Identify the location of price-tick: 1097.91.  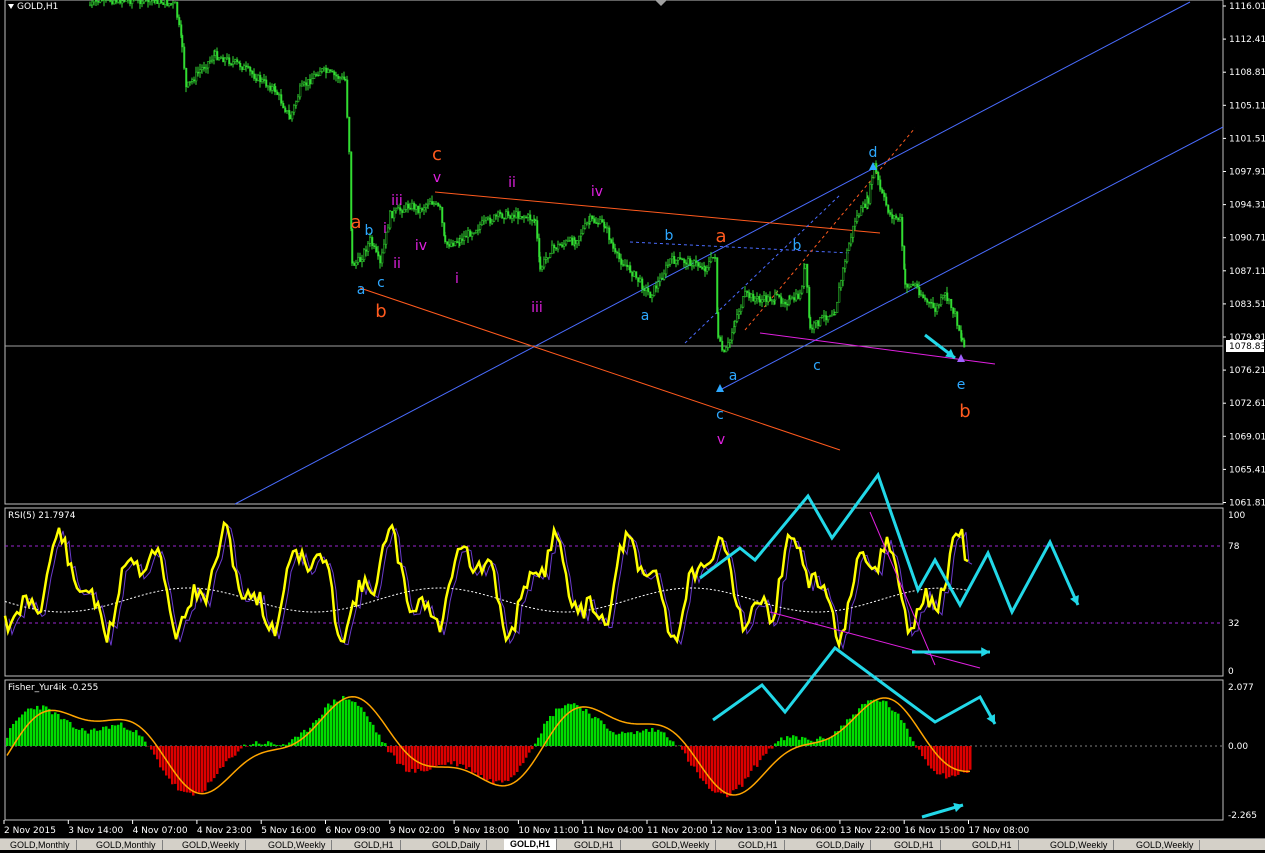
(1247, 173).